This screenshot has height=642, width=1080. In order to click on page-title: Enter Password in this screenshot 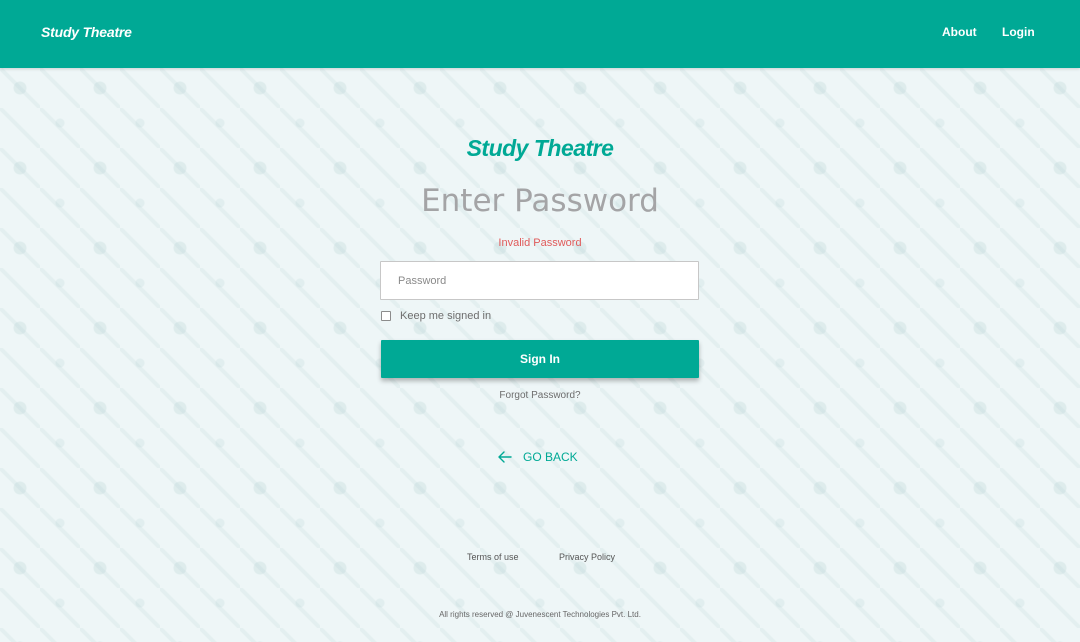, I will do `click(540, 201)`.